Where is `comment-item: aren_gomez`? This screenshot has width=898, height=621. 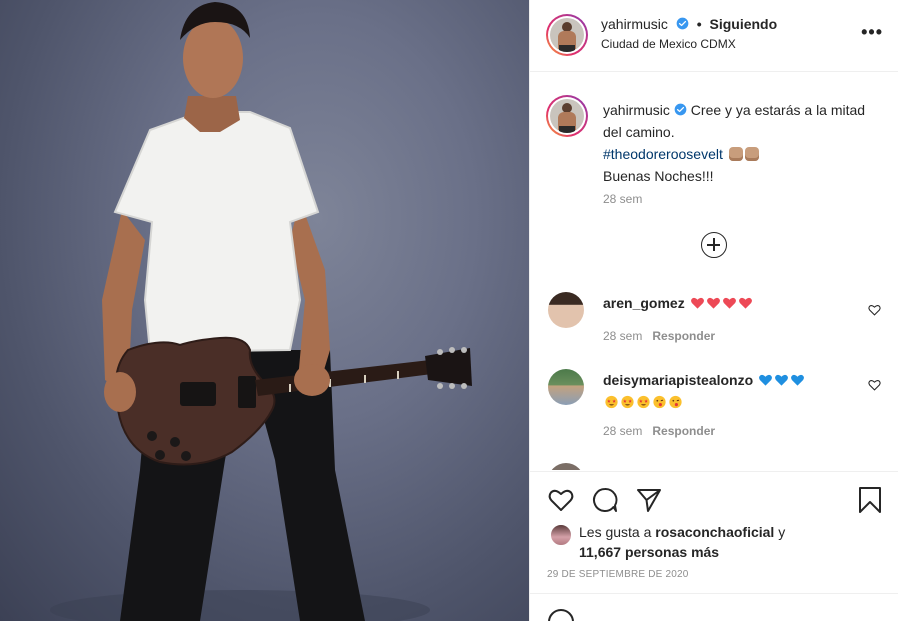 comment-item: aren_gomez is located at coordinates (678, 303).